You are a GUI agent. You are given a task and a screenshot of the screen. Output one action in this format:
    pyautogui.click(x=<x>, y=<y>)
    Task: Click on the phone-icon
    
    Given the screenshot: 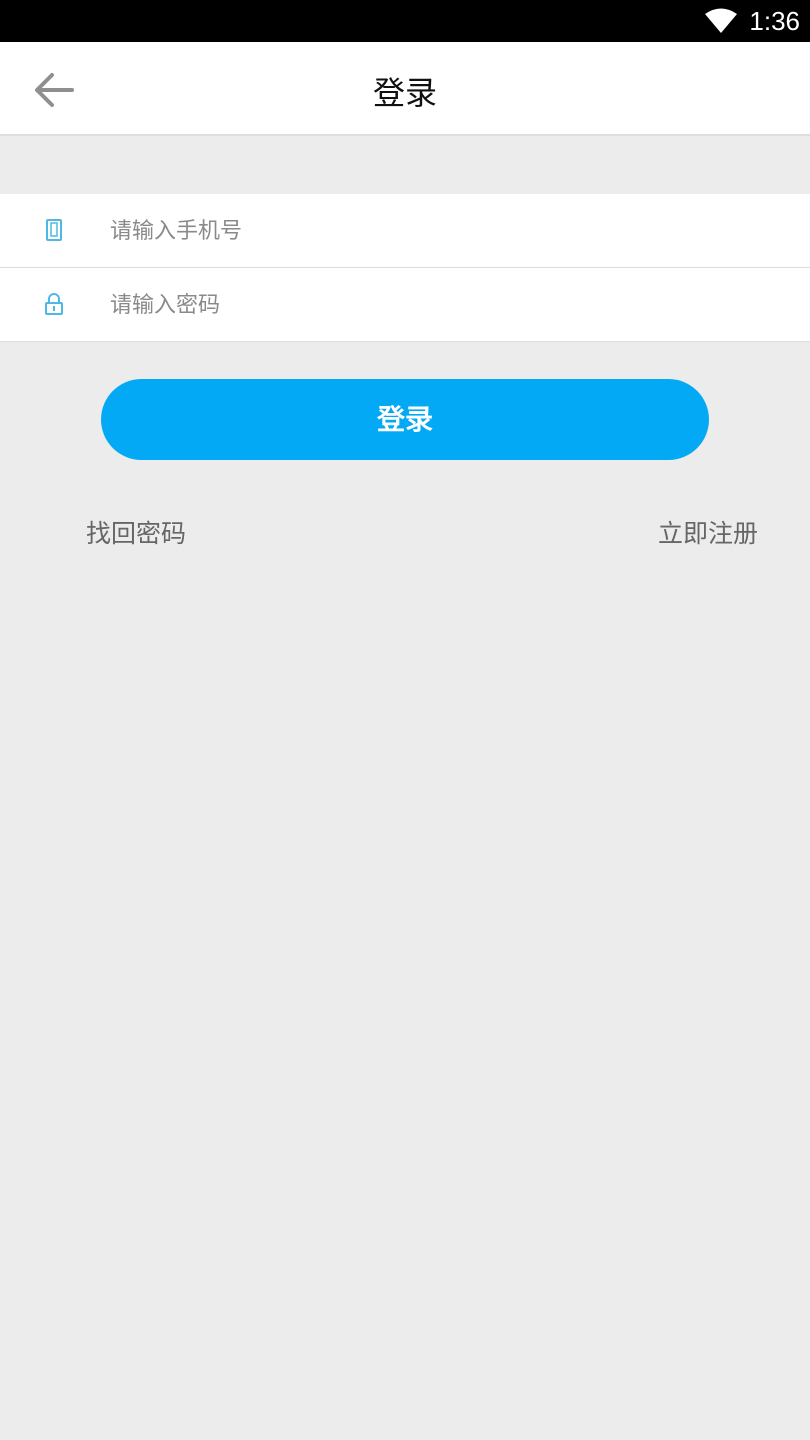 What is the action you would take?
    pyautogui.click(x=54, y=230)
    